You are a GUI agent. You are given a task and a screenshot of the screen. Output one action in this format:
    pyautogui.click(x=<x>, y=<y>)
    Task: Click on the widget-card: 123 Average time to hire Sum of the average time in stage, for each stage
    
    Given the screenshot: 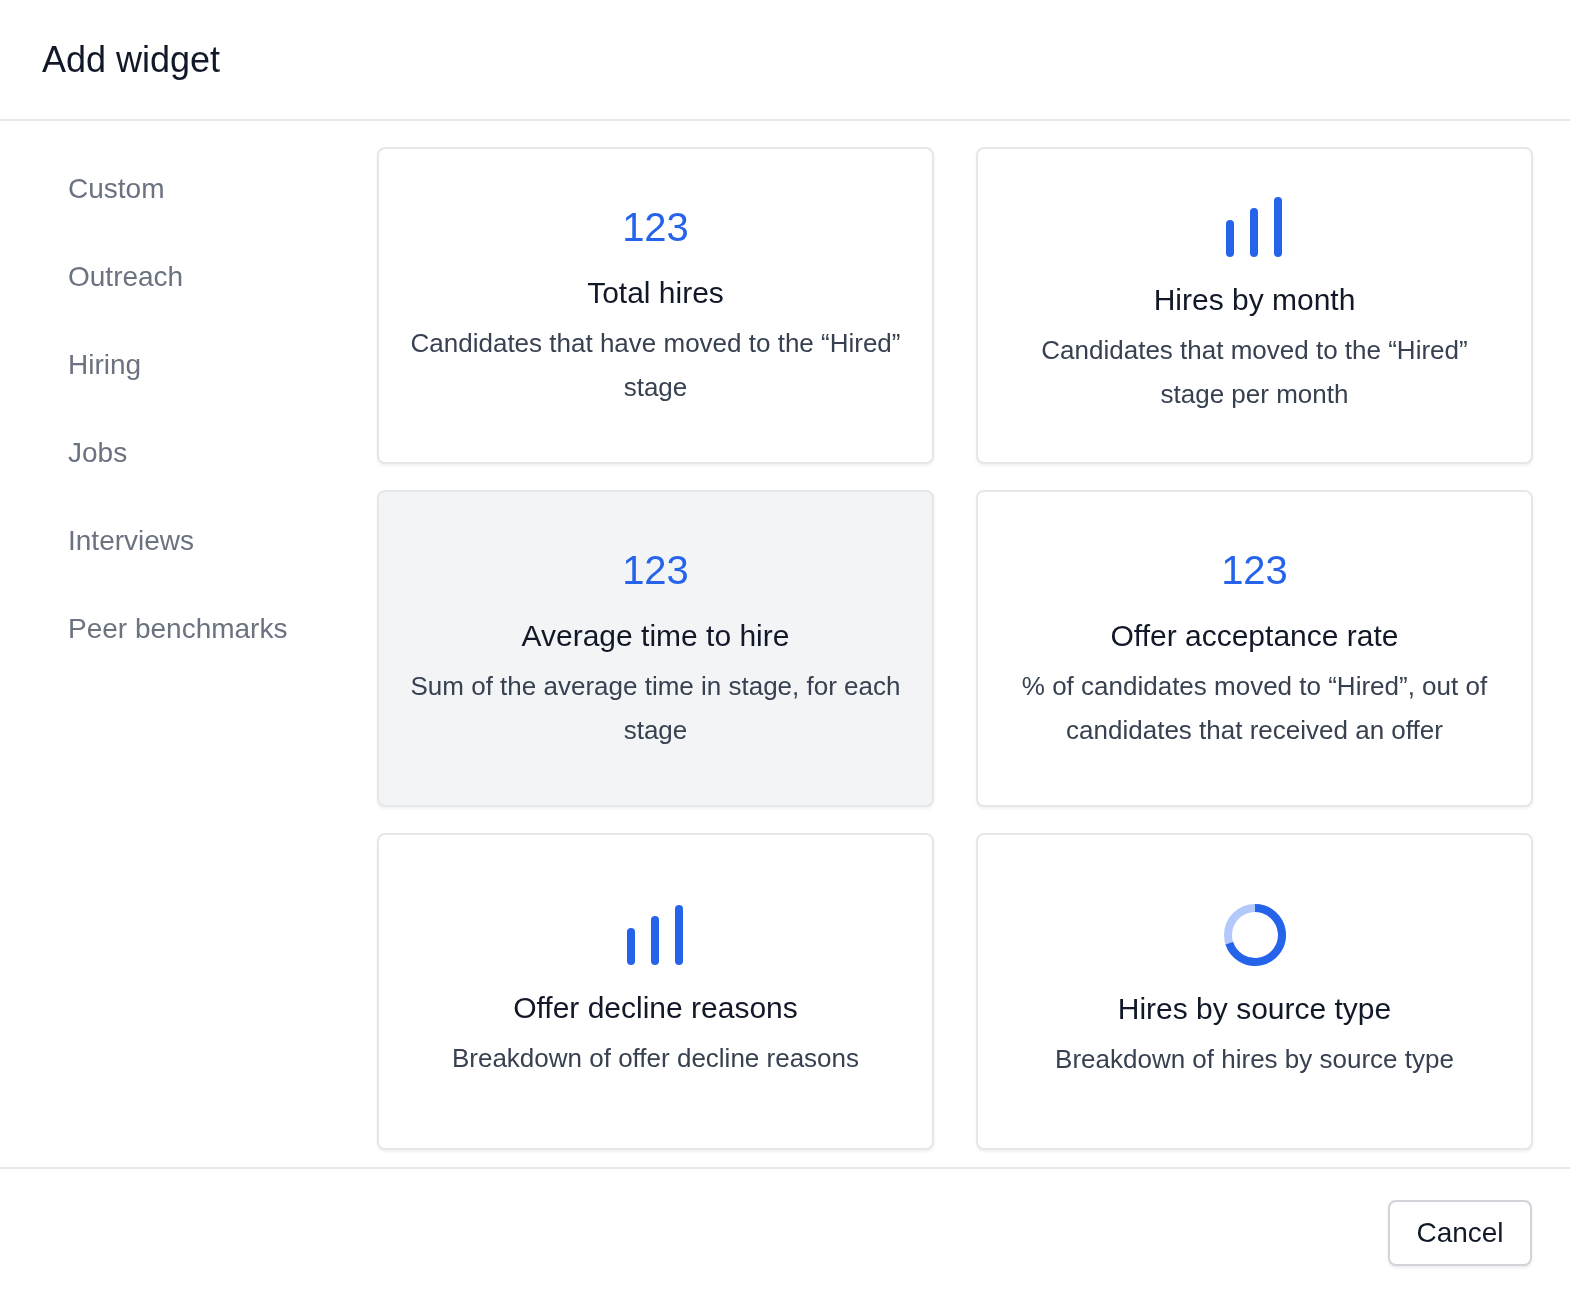 What is the action you would take?
    pyautogui.click(x=655, y=648)
    